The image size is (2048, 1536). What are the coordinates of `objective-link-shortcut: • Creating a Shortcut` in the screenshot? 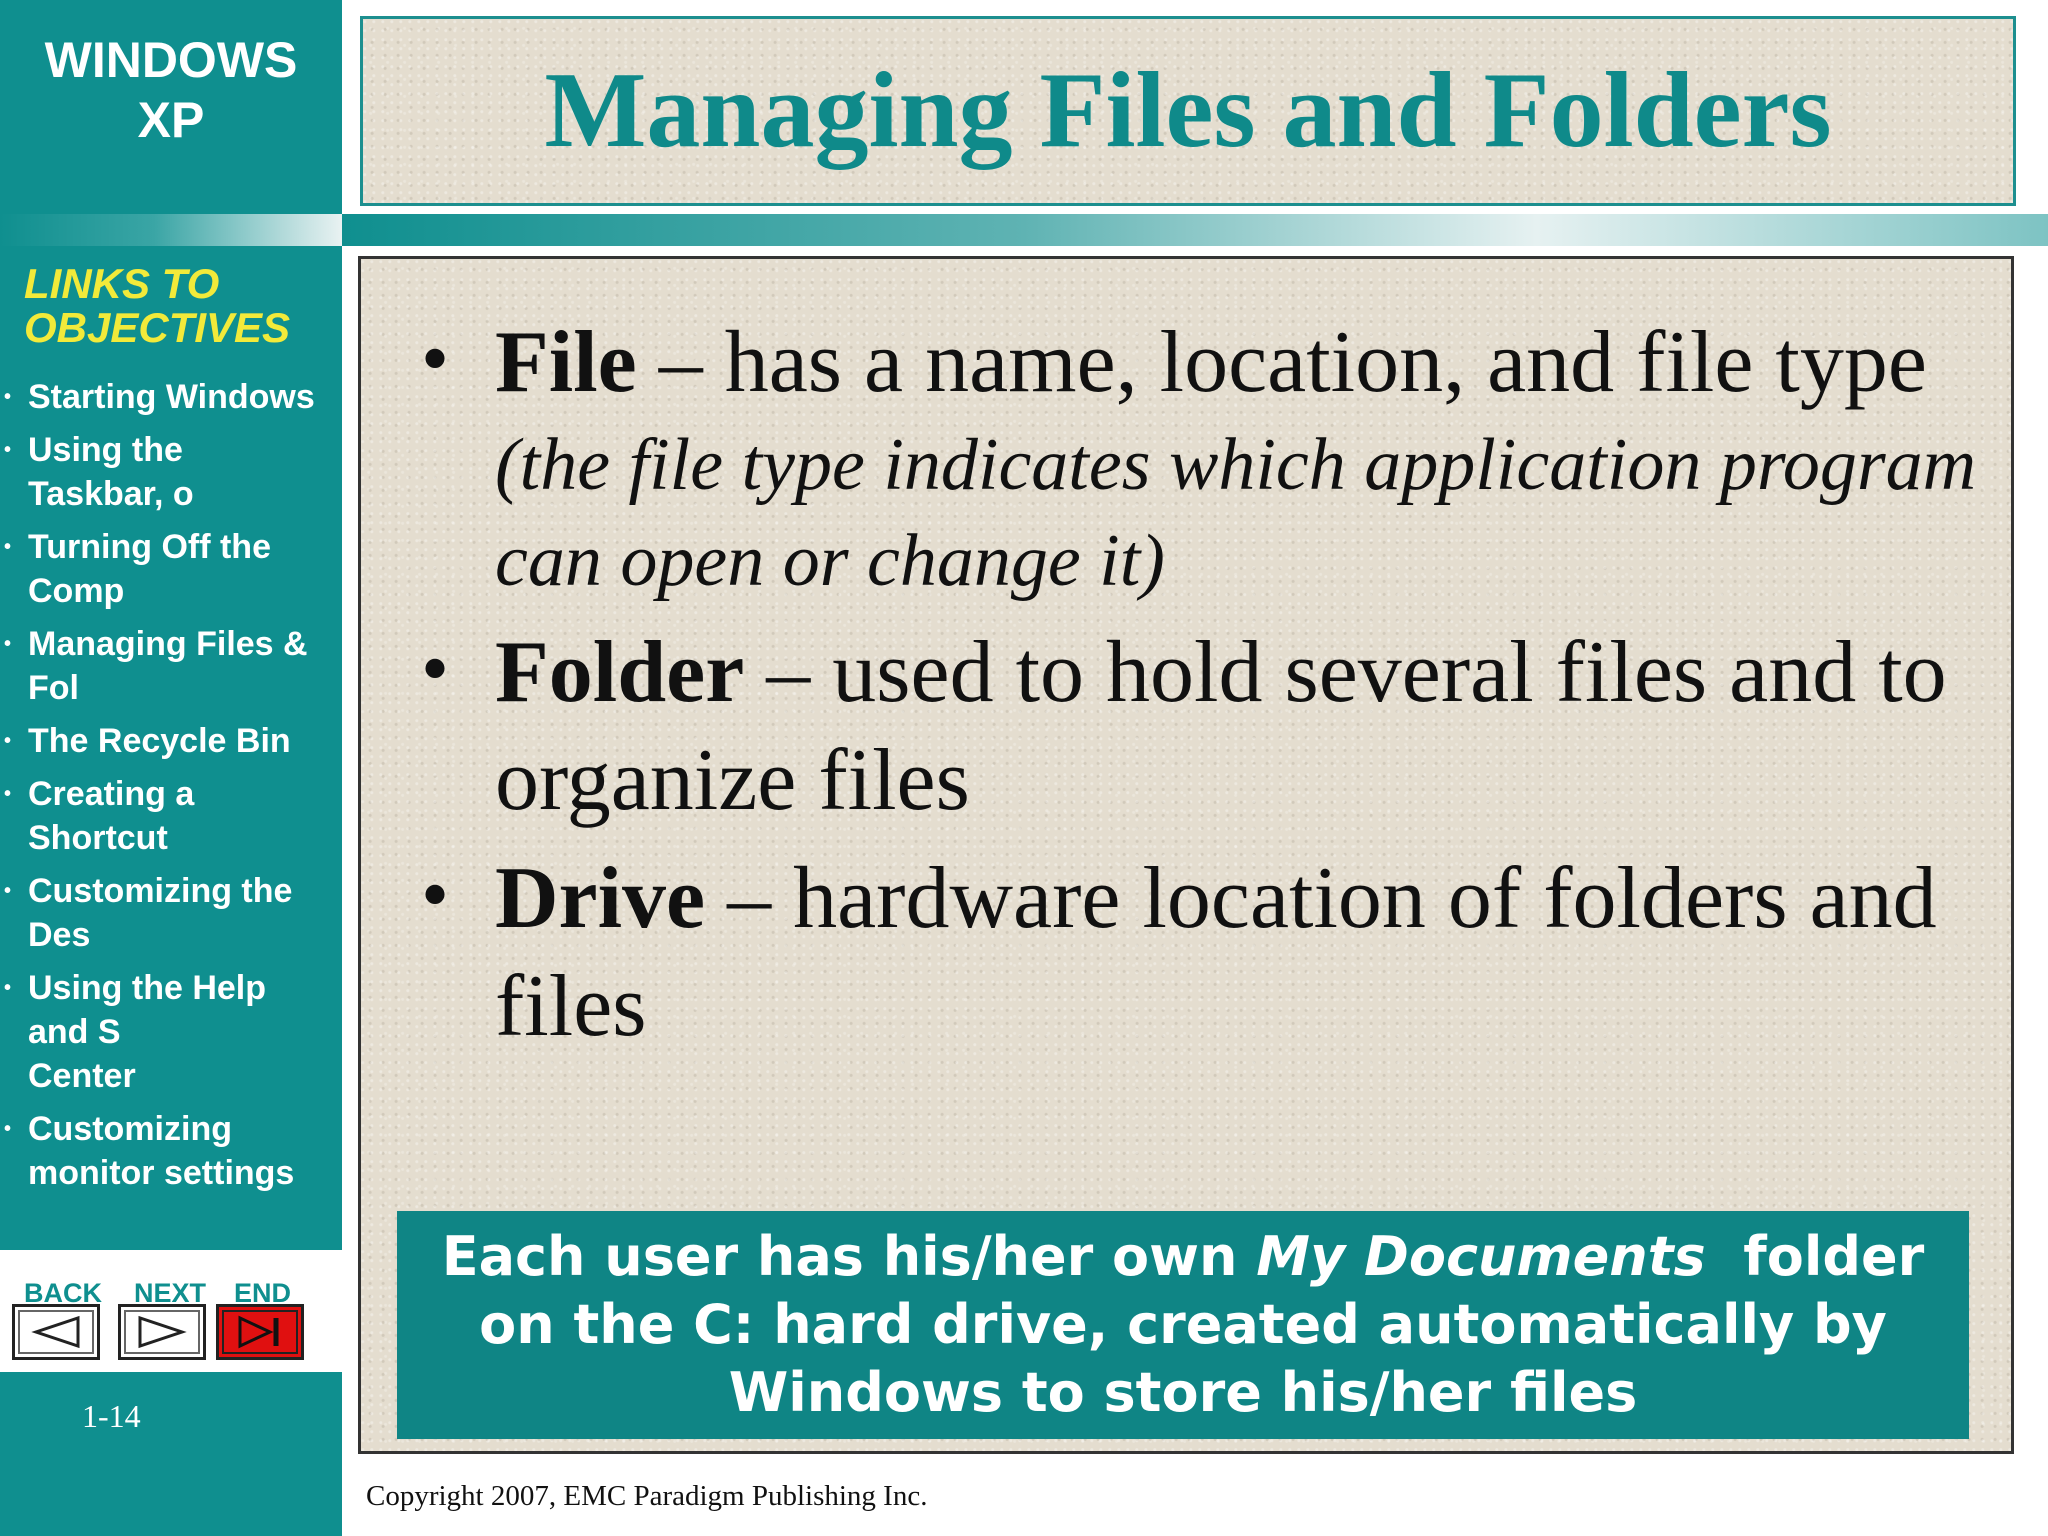 It's located at (161, 816).